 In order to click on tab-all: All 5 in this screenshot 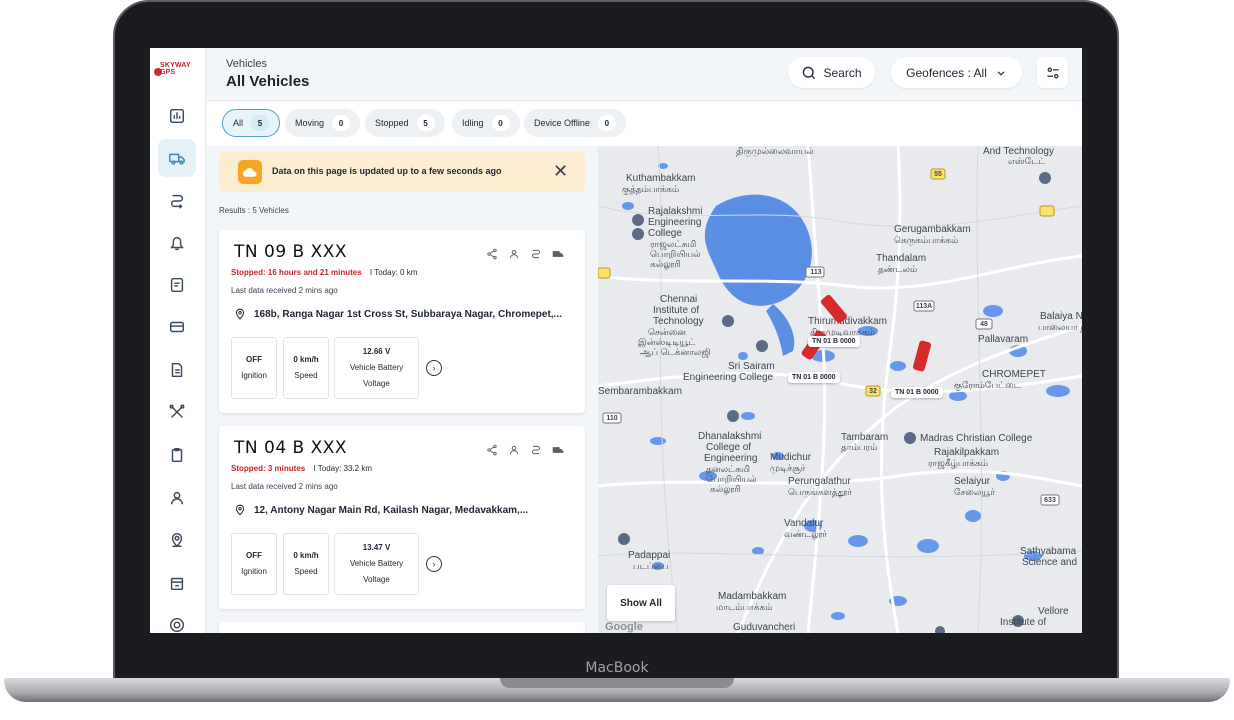, I will do `click(251, 123)`.